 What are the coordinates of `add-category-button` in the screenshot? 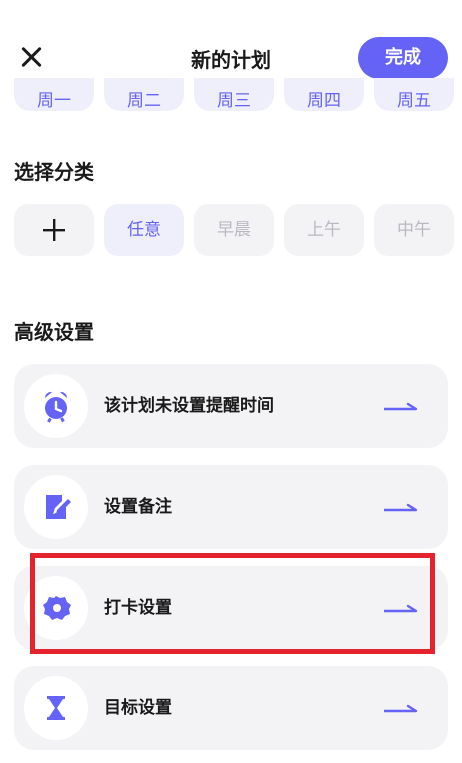 It's located at (54, 230).